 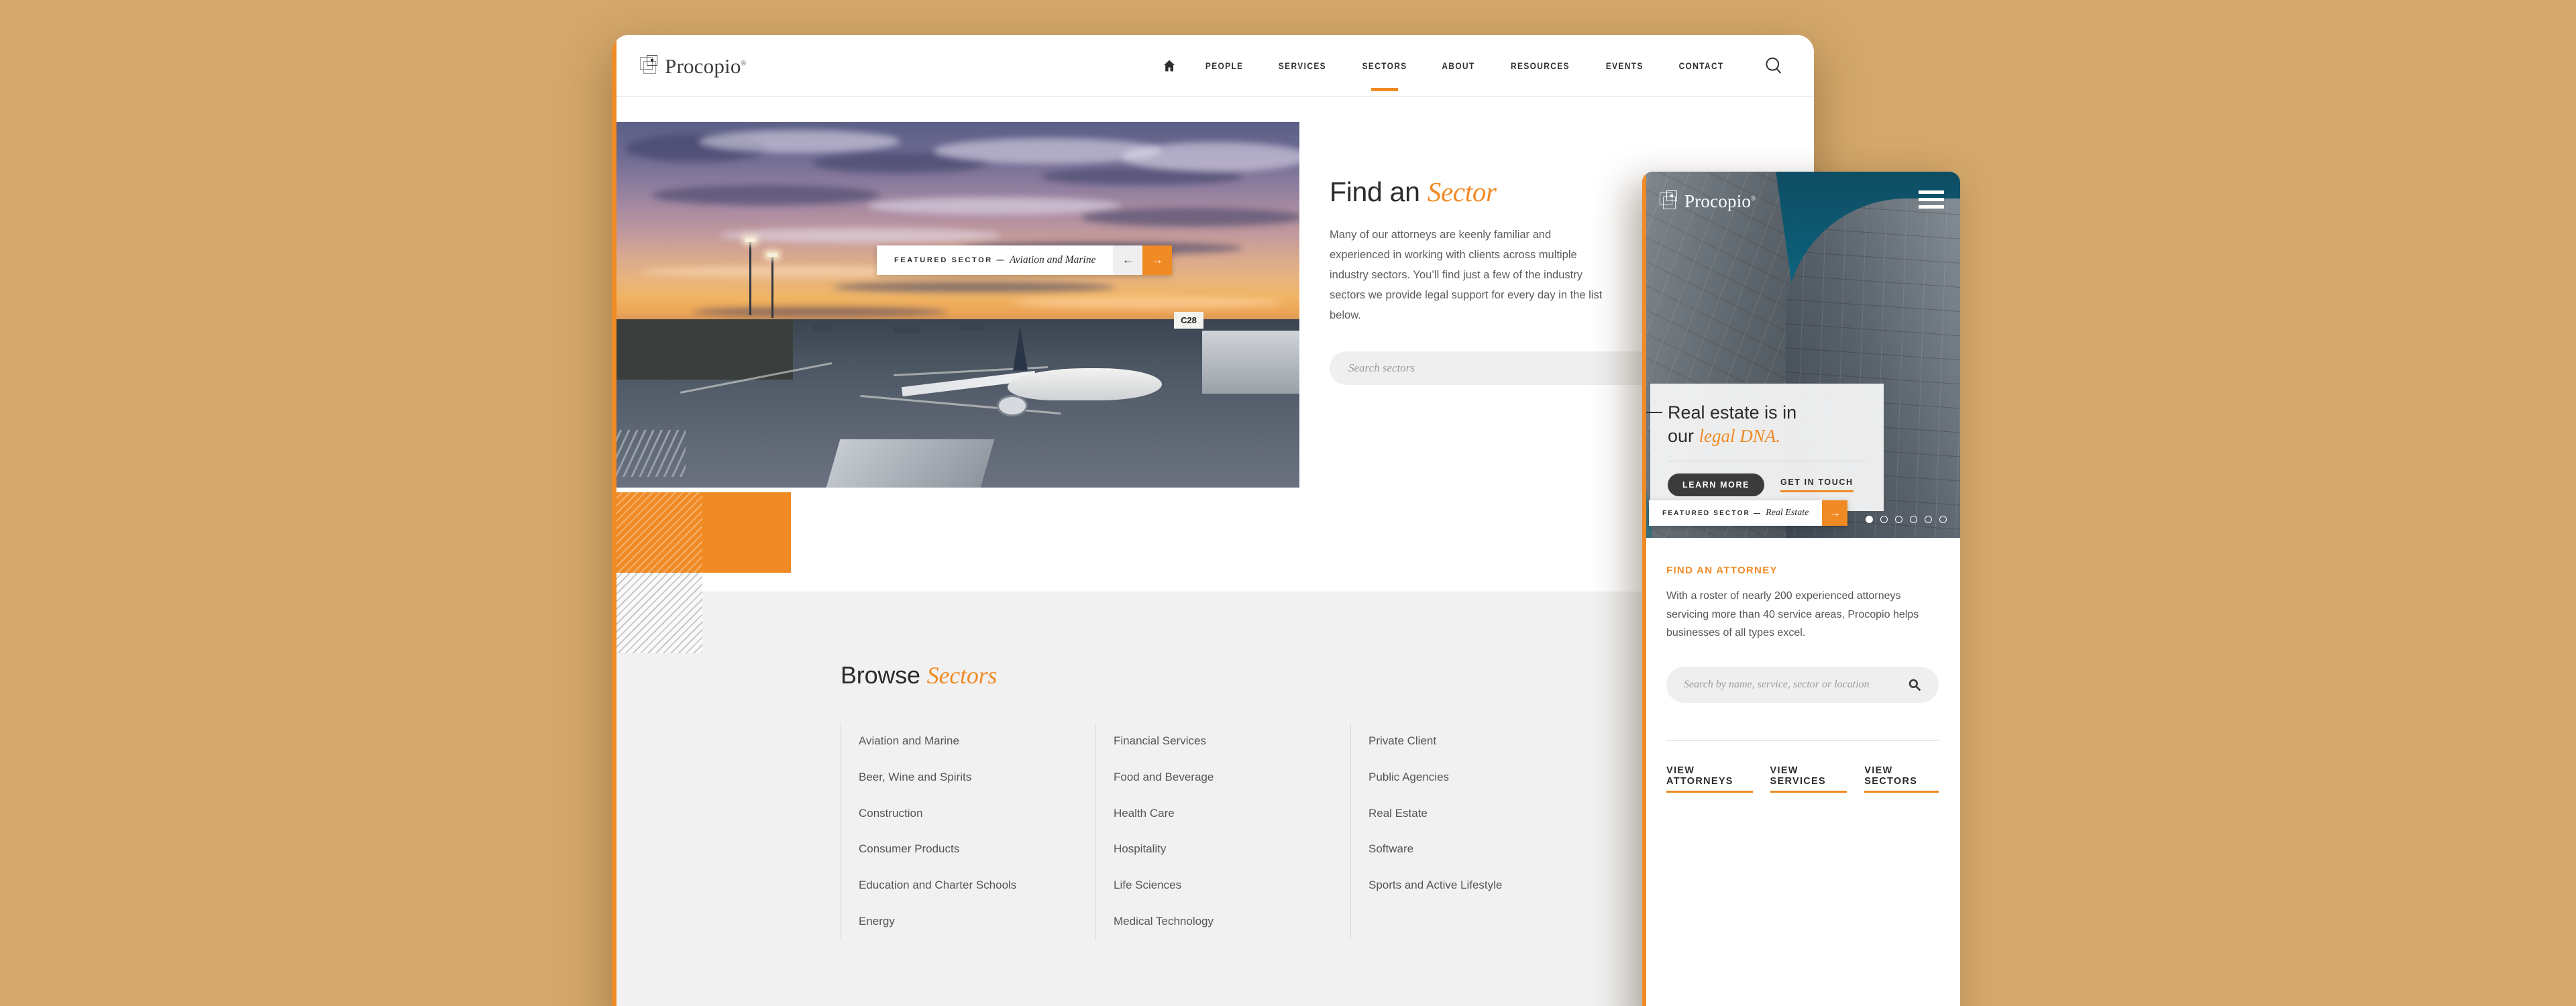 I want to click on nav-item-people: PEOPLE, so click(x=1224, y=66).